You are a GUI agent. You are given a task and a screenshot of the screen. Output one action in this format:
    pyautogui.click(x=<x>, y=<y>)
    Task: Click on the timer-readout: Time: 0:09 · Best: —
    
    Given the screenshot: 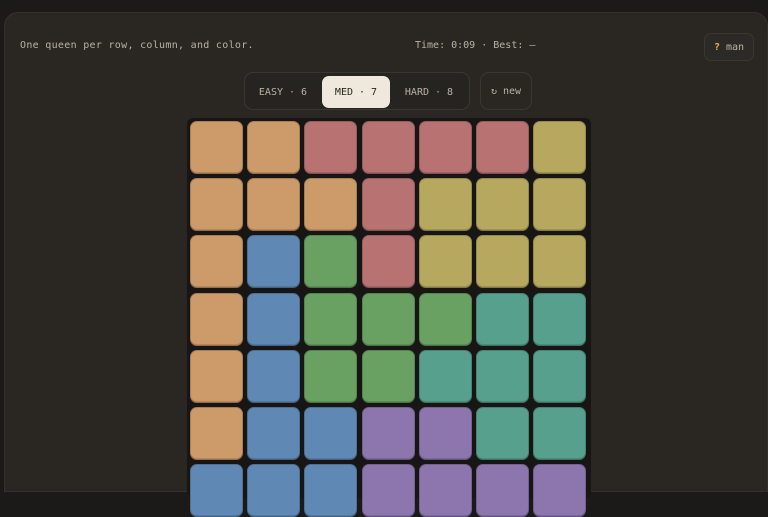 What is the action you would take?
    pyautogui.click(x=475, y=45)
    